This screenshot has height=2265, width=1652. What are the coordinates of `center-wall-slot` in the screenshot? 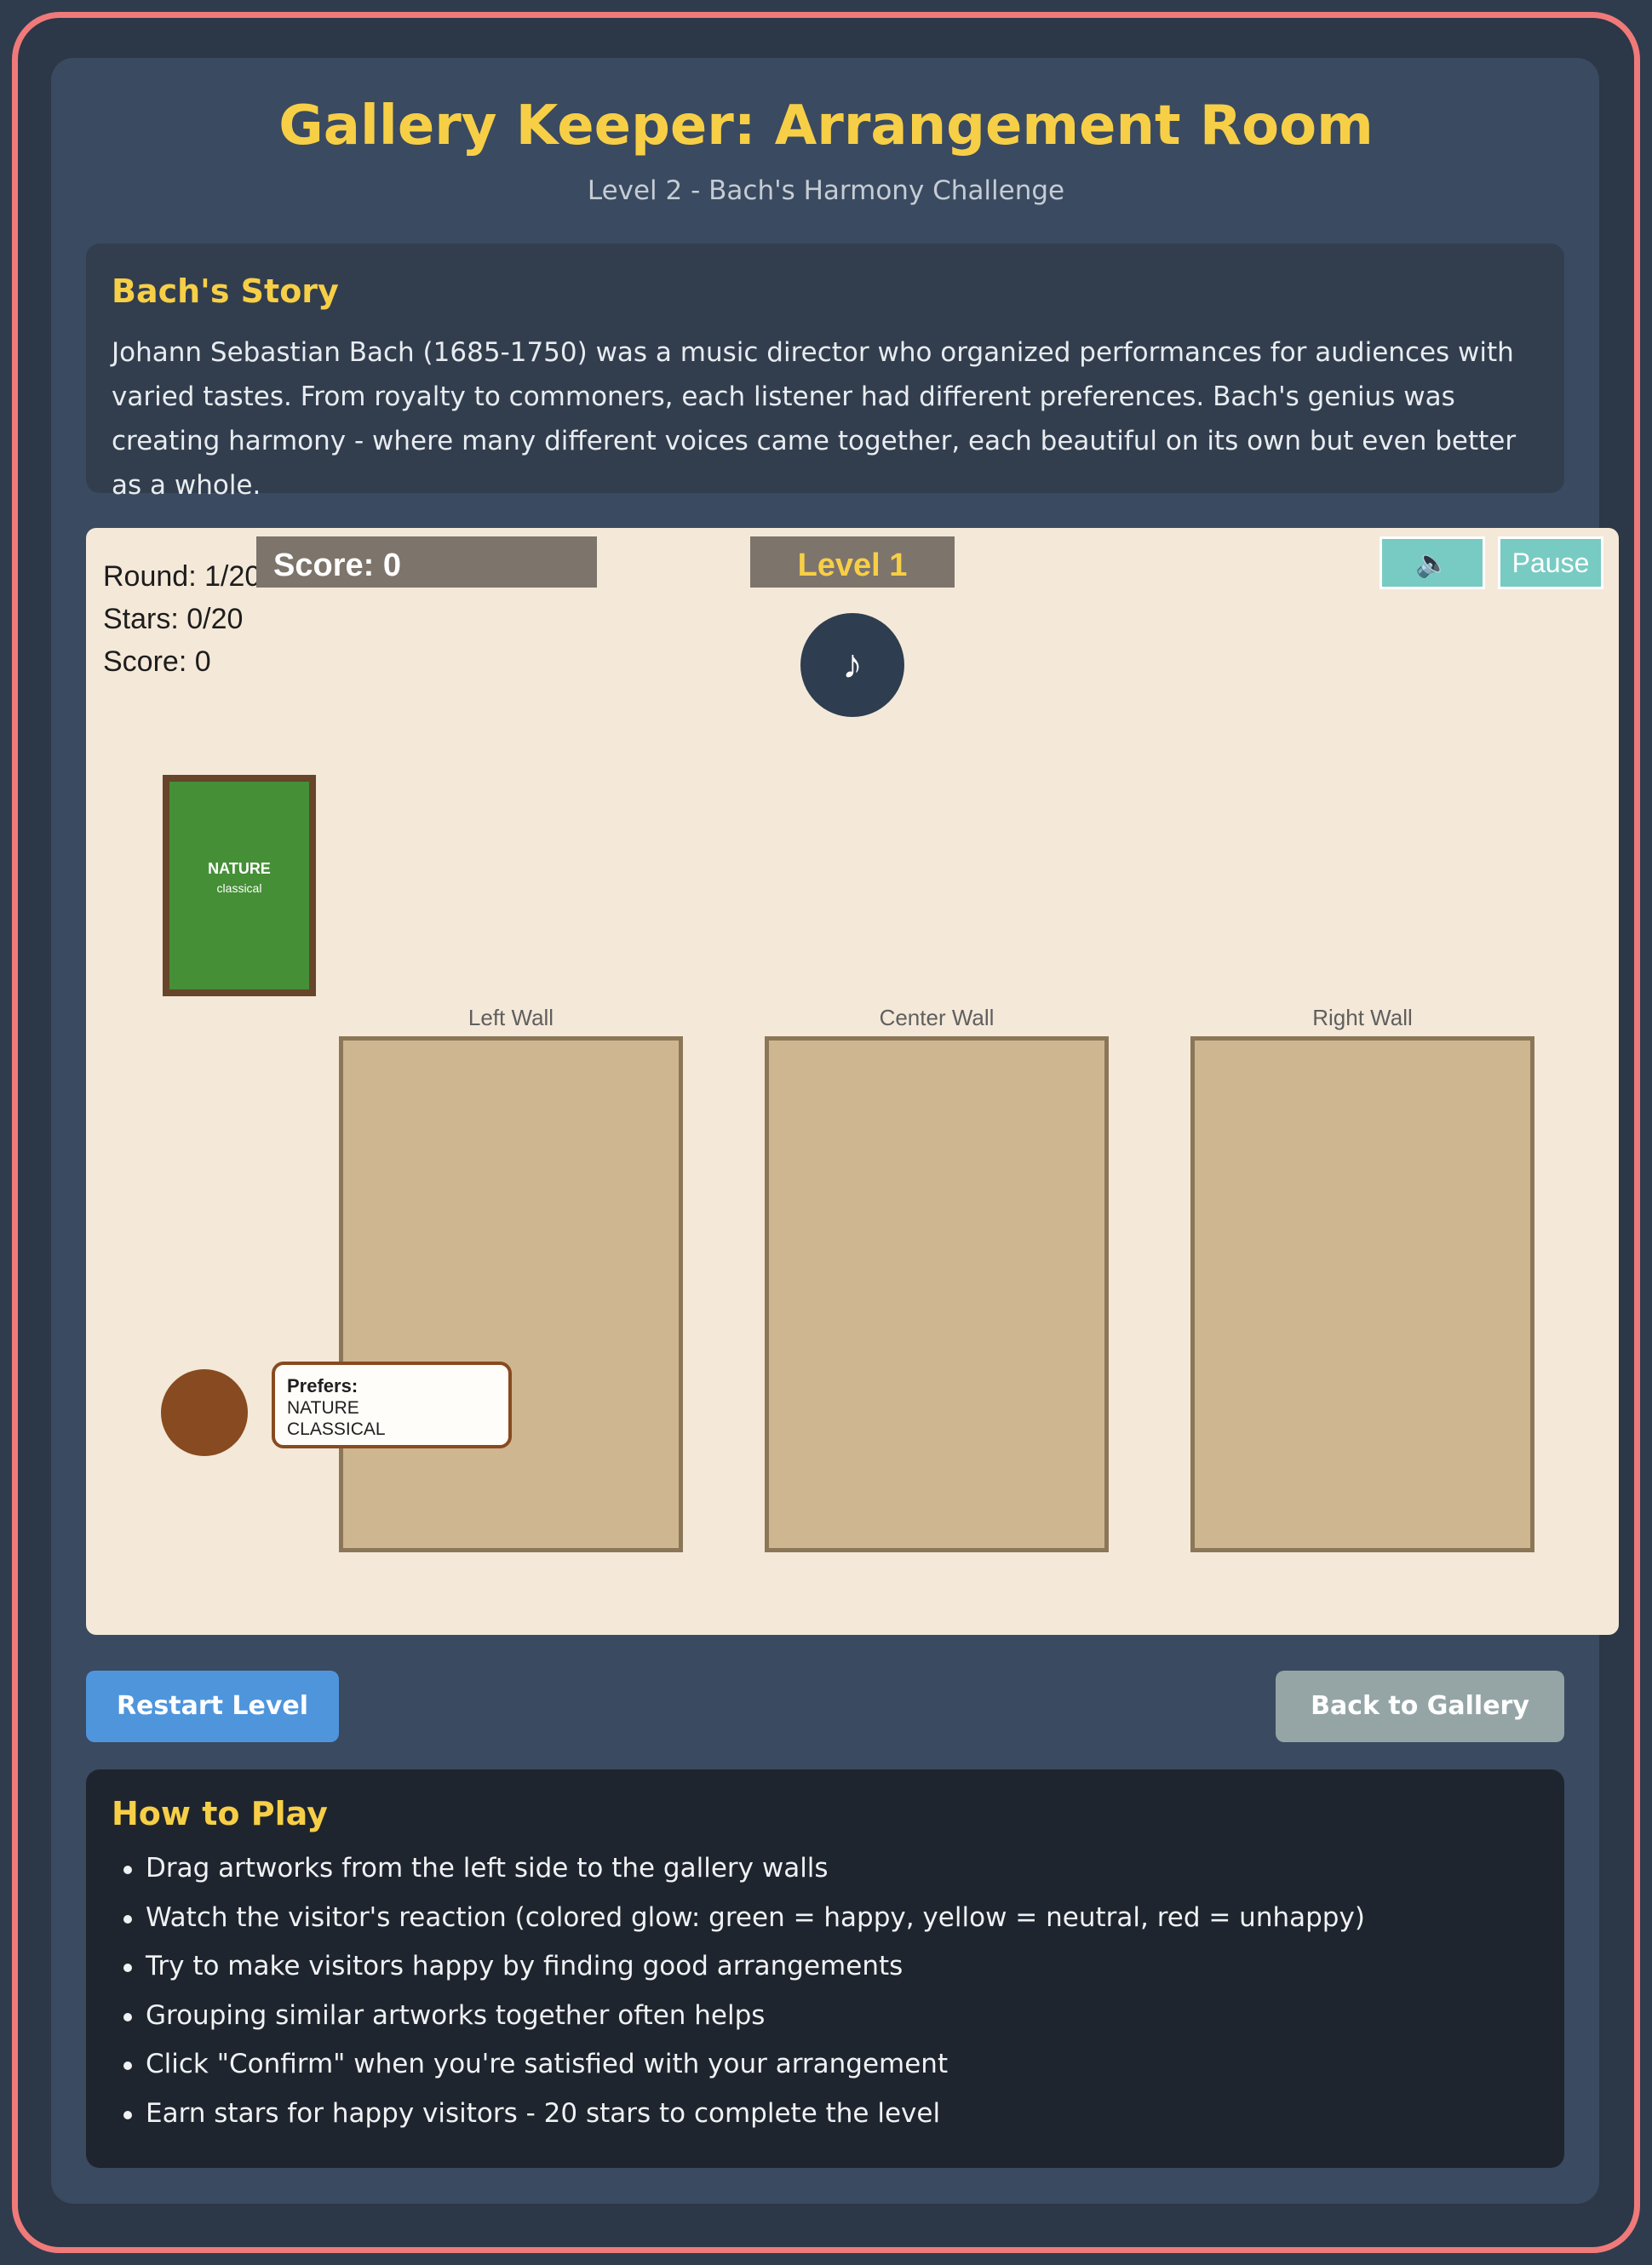 It's located at (937, 1294).